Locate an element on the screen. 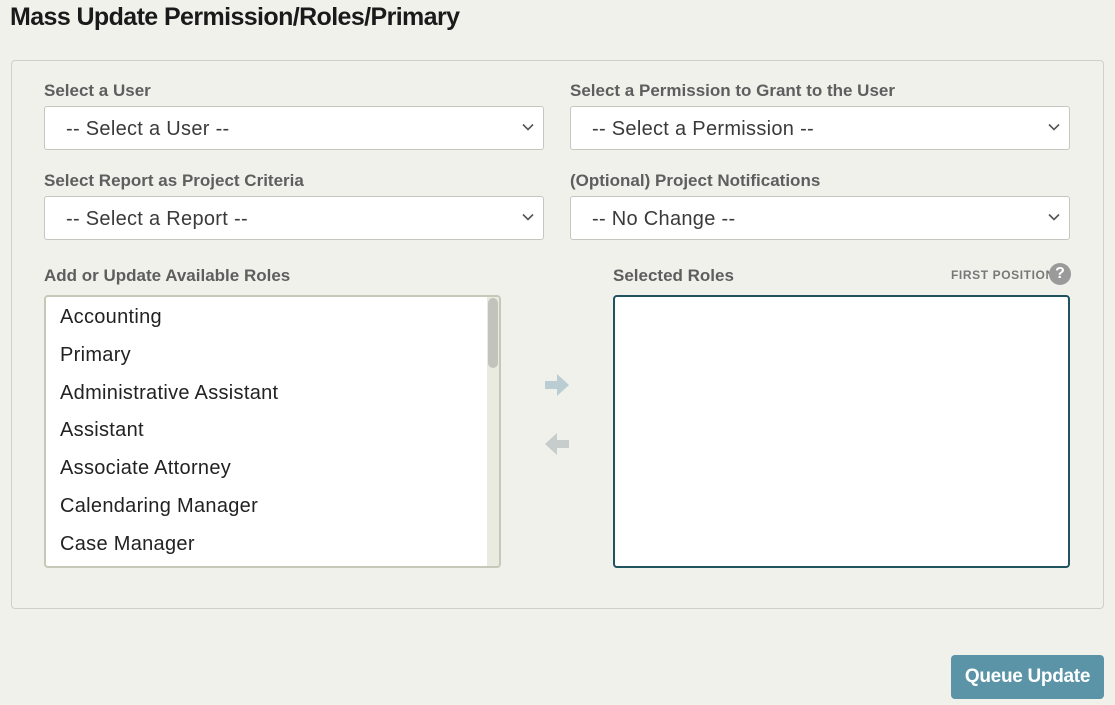 Image resolution: width=1115 pixels, height=705 pixels. selected-roles-label: Selected Roles is located at coordinates (673, 275).